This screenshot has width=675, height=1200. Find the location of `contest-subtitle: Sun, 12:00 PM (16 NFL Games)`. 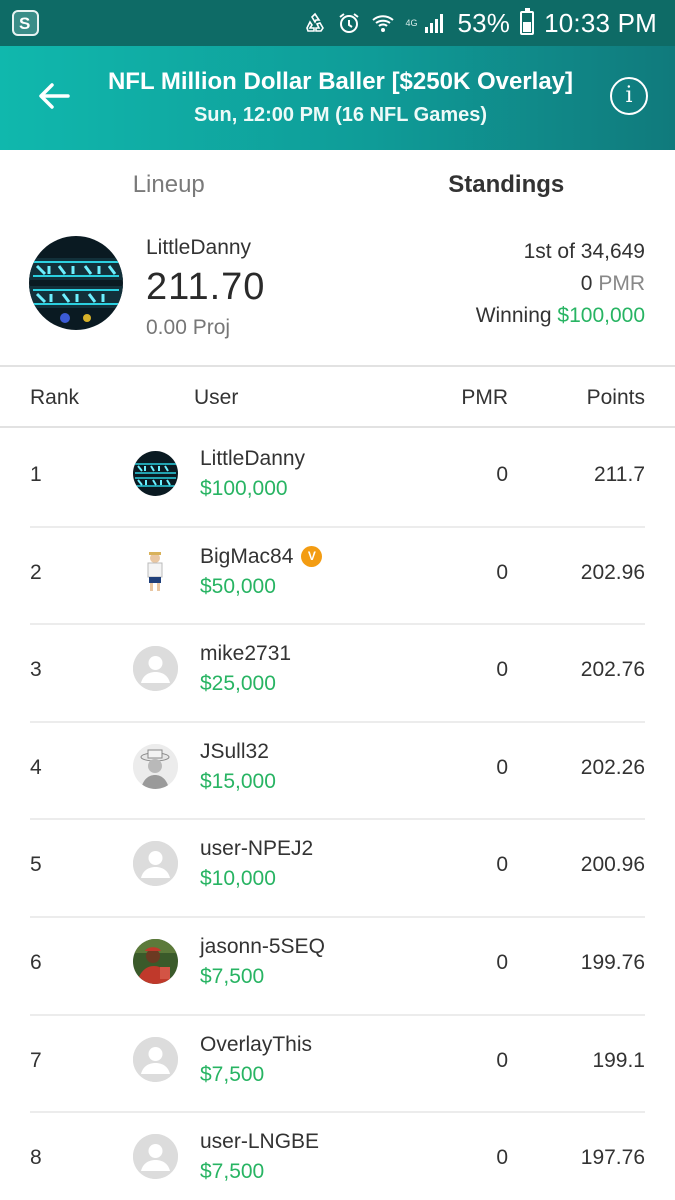

contest-subtitle: Sun, 12:00 PM (16 NFL Games) is located at coordinates (340, 115).